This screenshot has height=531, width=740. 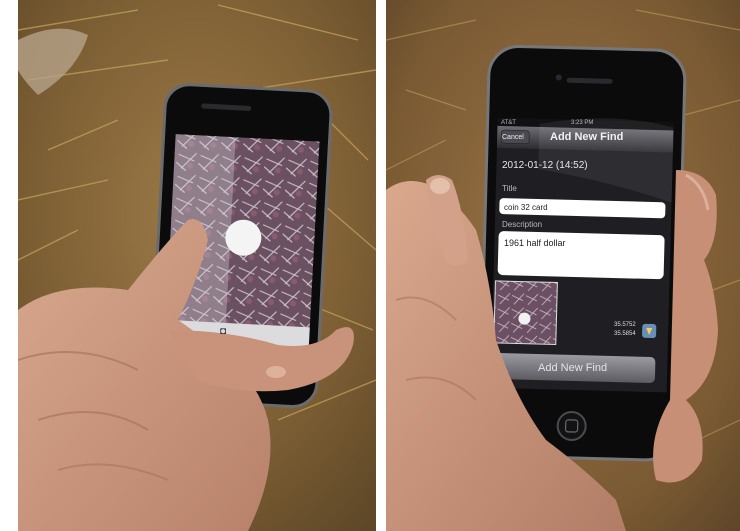 I want to click on title-label: Title, so click(x=509, y=188).